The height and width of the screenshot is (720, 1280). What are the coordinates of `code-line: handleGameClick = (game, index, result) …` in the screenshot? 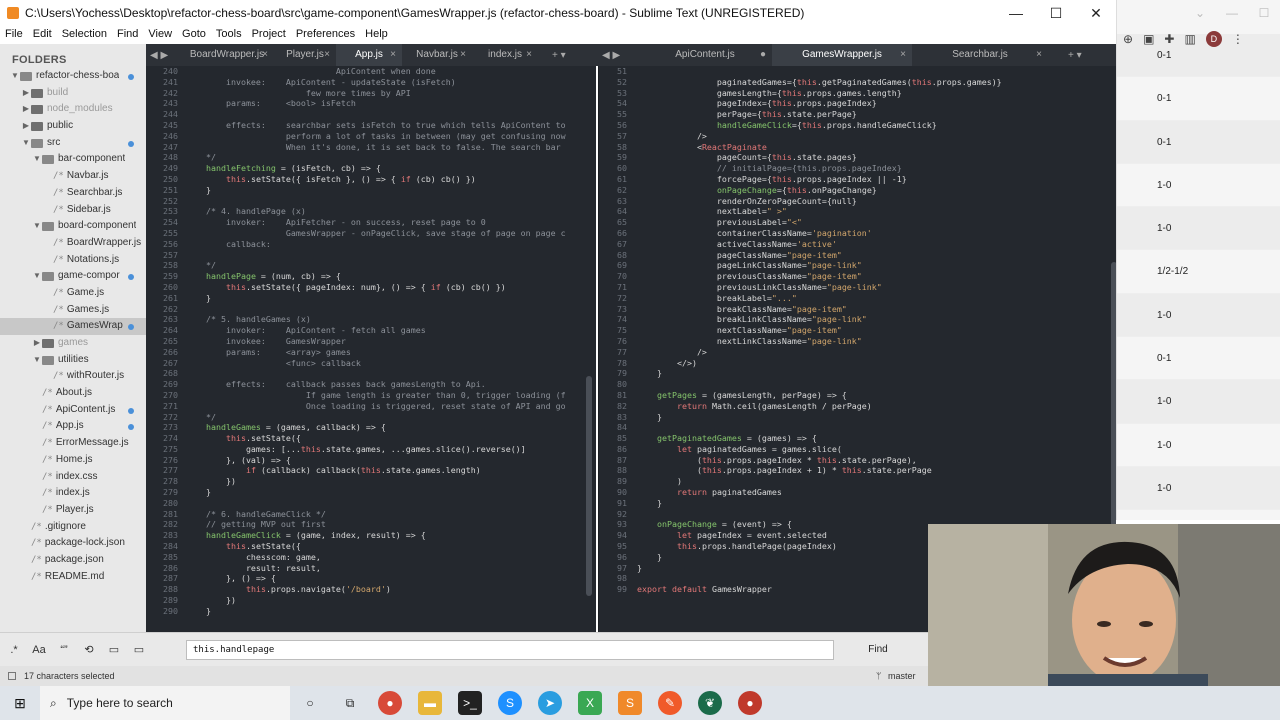 It's located at (376, 535).